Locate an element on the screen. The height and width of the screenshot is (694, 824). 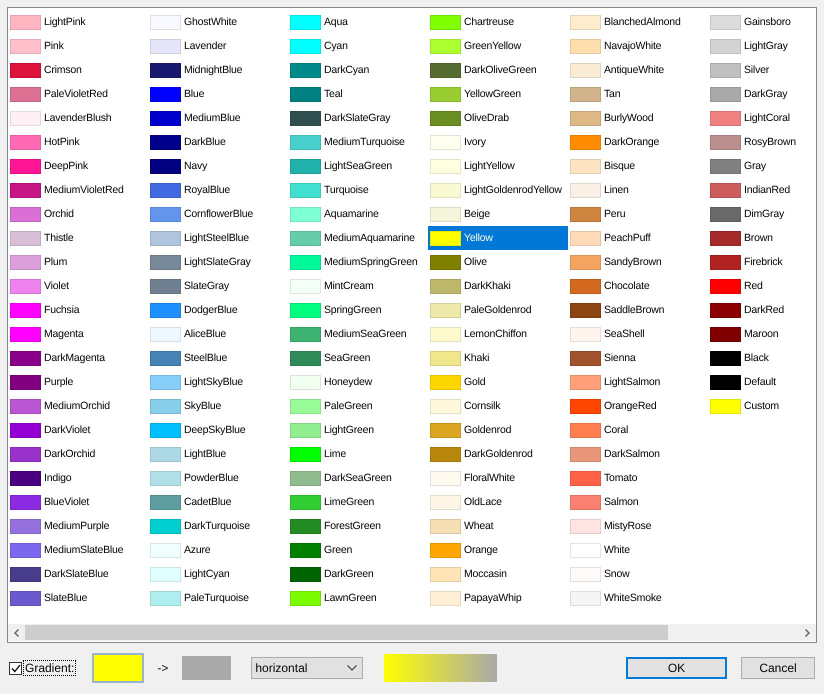
color-item: Black is located at coordinates (762, 358).